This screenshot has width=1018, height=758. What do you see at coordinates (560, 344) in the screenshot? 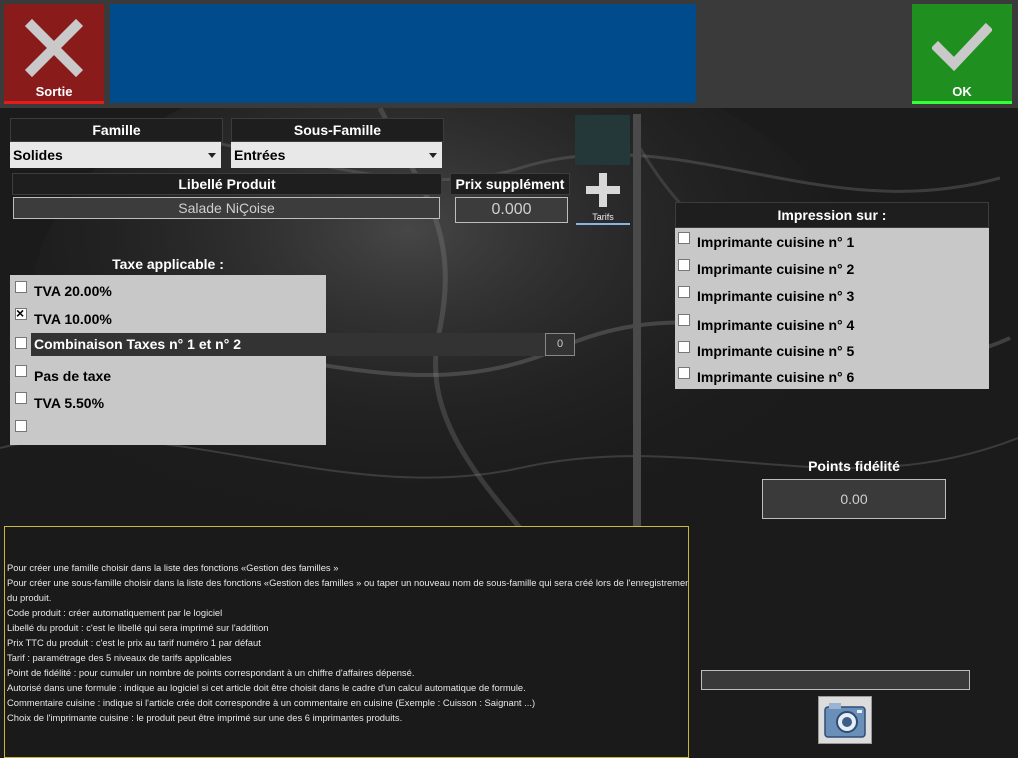
I see `tax-combo-value: 0` at bounding box center [560, 344].